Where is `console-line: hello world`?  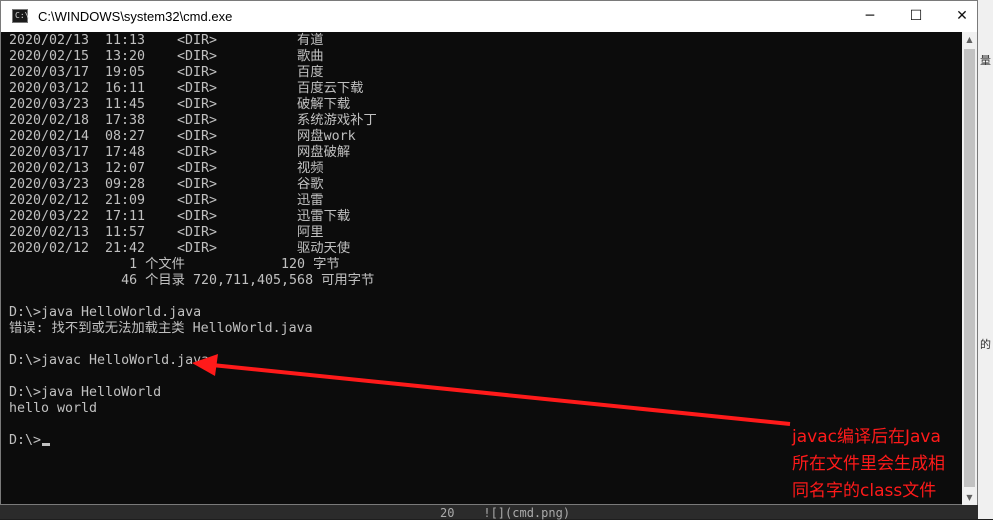 console-line: hello world is located at coordinates (53, 409).